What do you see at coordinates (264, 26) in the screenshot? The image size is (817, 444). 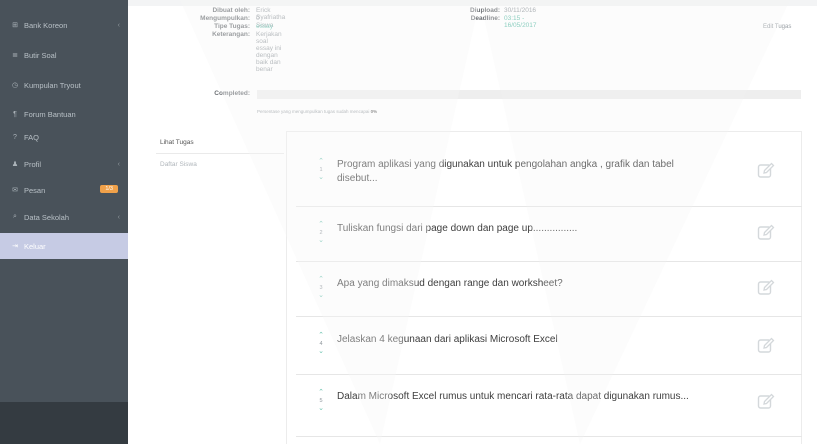 I see `task-type-value: essay` at bounding box center [264, 26].